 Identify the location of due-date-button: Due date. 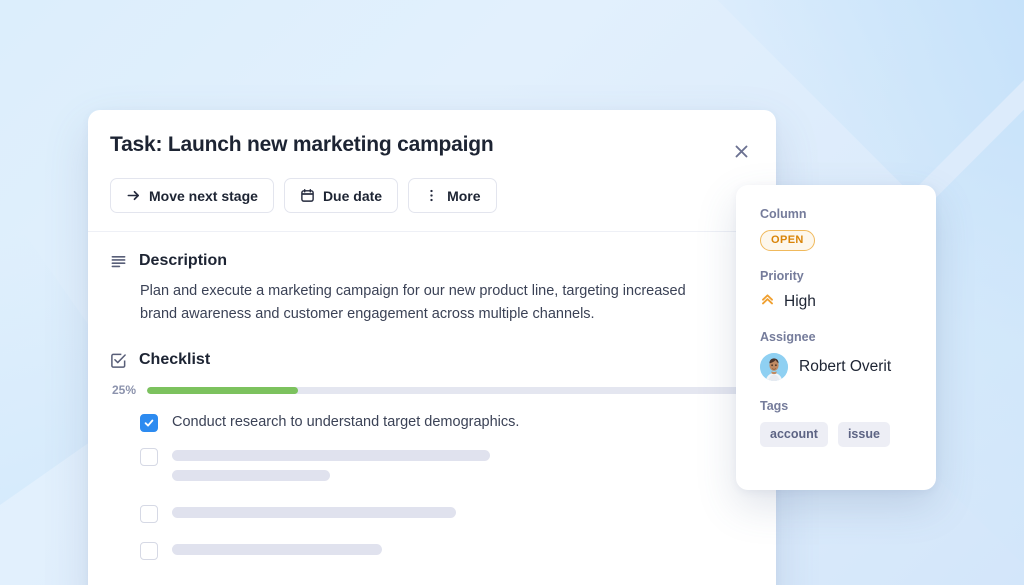
(341, 196).